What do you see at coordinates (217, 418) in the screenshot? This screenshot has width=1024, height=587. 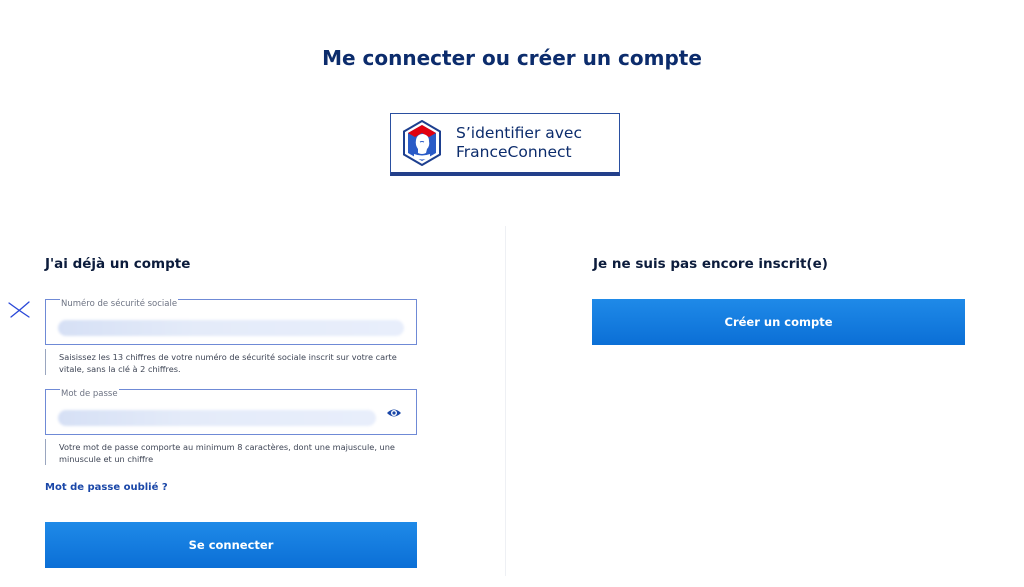 I see `password-value-blurred` at bounding box center [217, 418].